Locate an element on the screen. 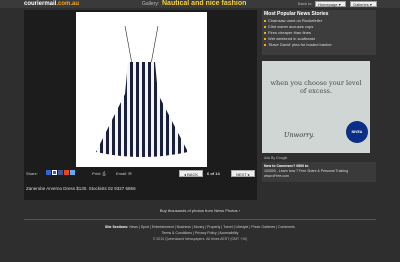  facebook-icon is located at coordinates (60, 172).